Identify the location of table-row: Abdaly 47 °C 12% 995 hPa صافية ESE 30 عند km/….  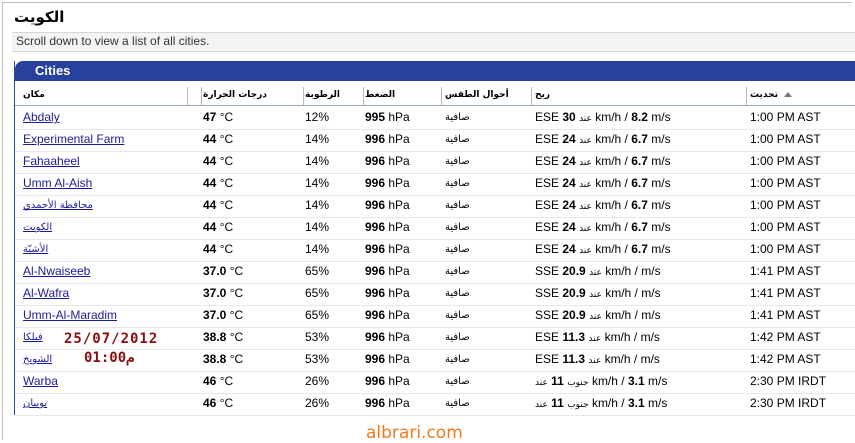
(435, 118).